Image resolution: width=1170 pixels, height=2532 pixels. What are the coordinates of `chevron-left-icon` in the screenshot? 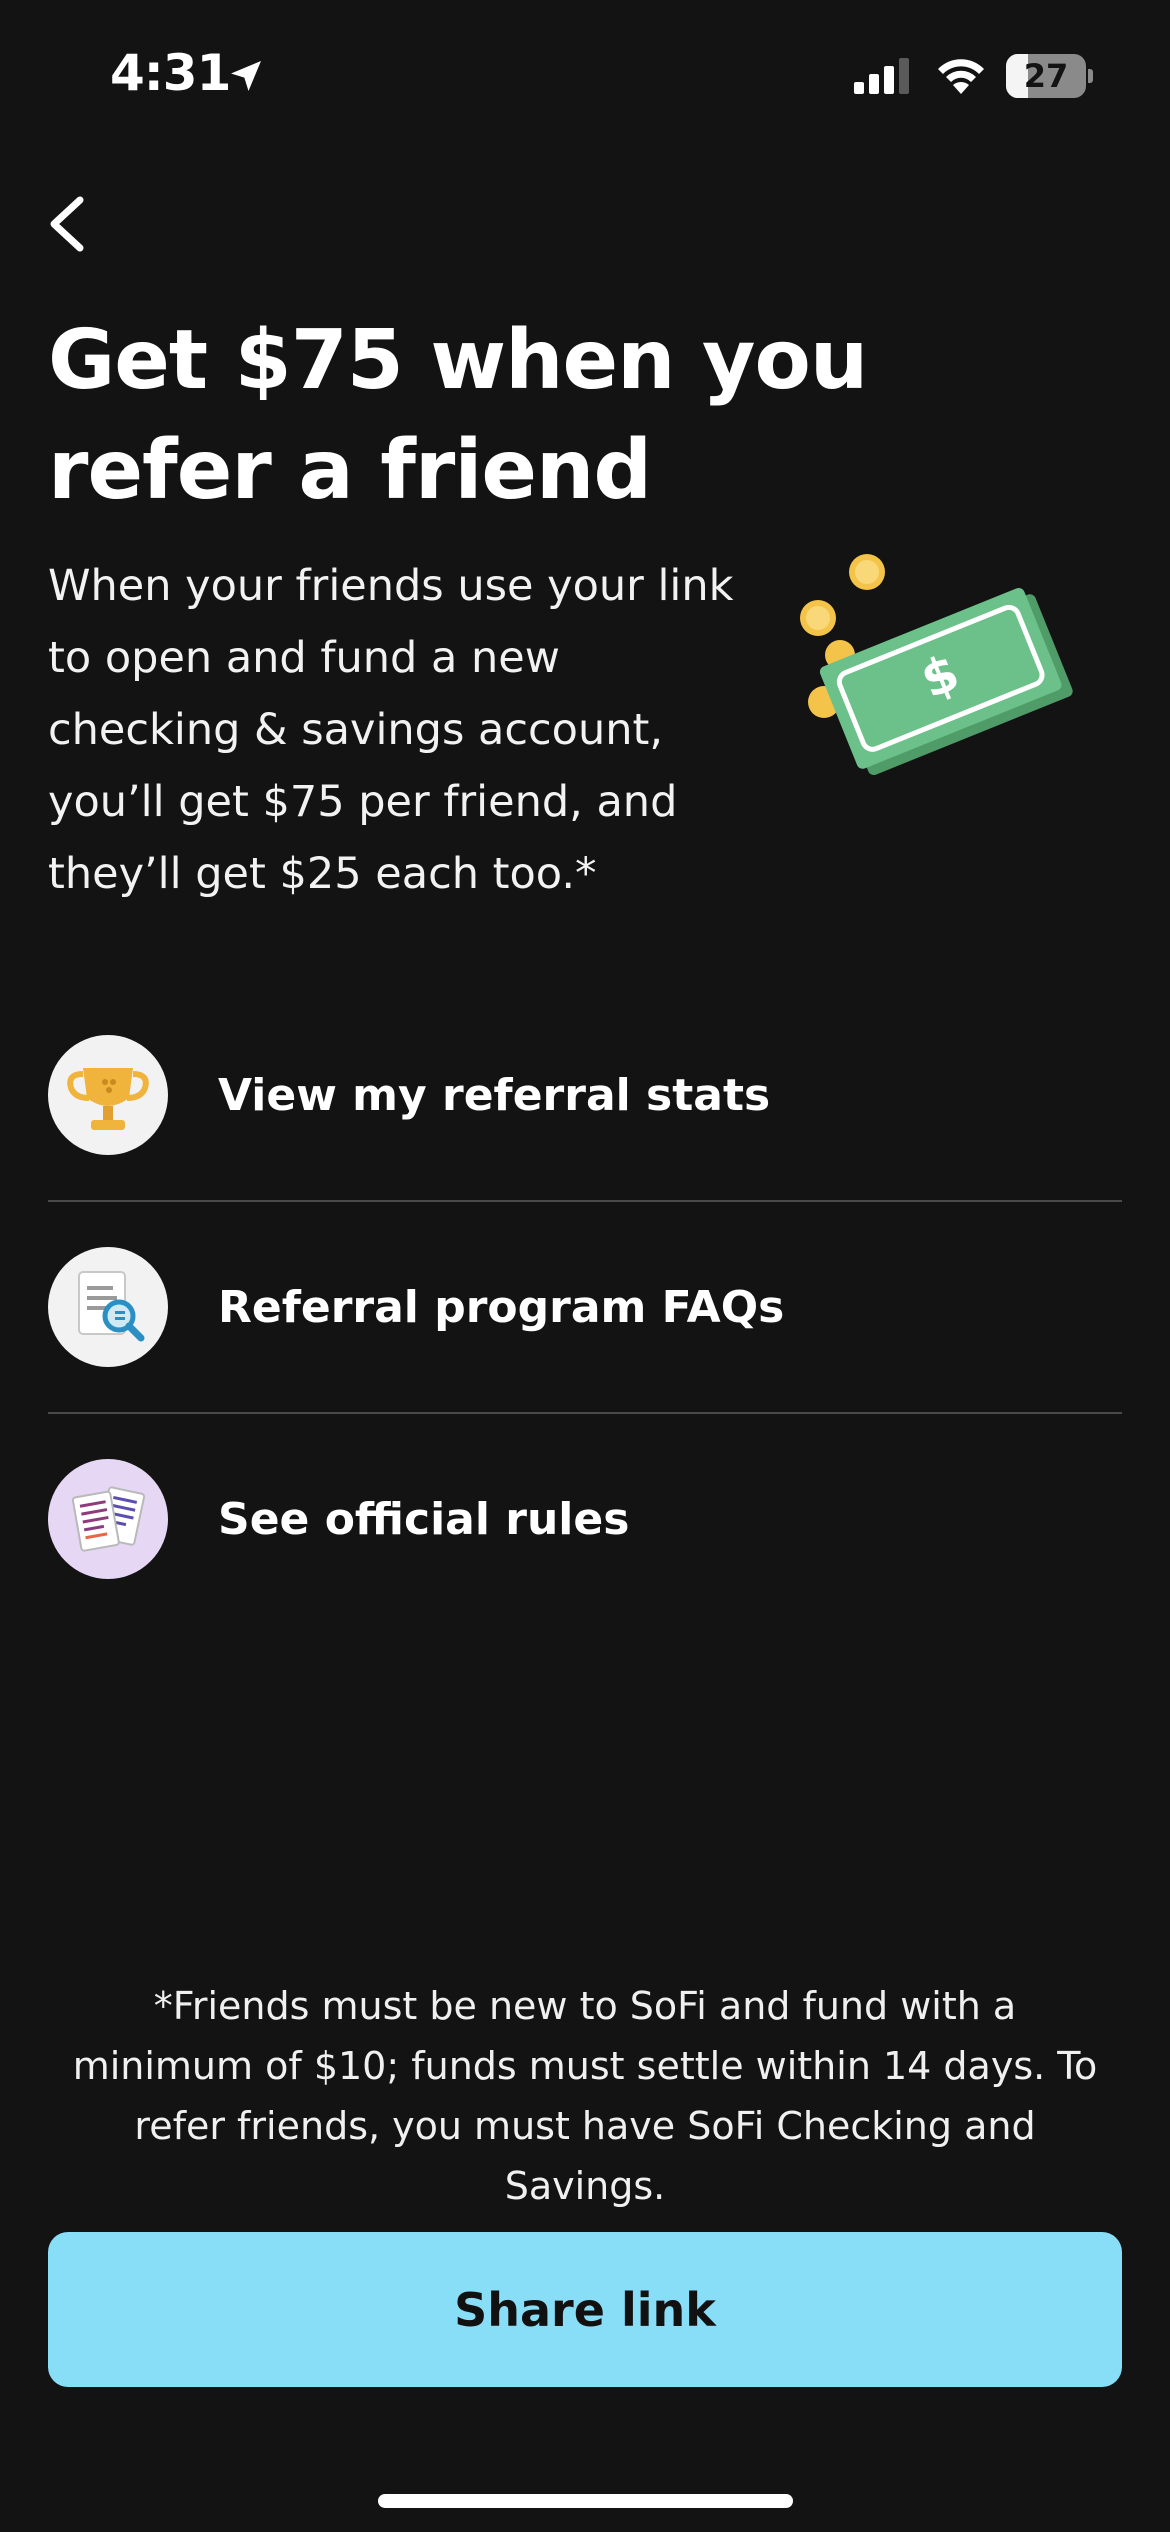 It's located at (67, 224).